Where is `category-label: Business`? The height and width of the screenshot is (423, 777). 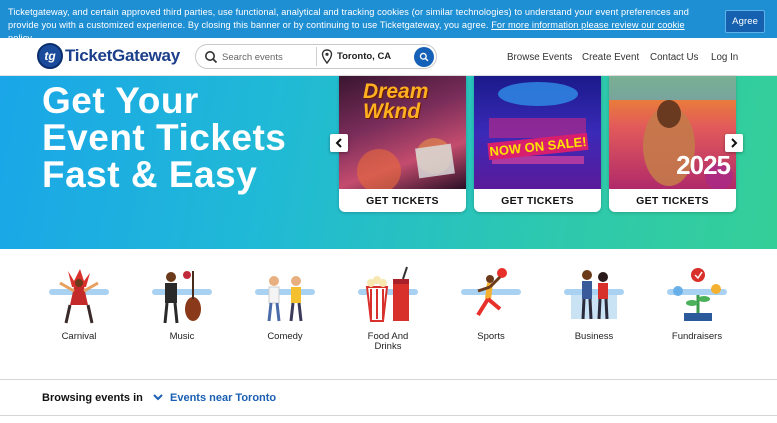 category-label: Business is located at coordinates (594, 336).